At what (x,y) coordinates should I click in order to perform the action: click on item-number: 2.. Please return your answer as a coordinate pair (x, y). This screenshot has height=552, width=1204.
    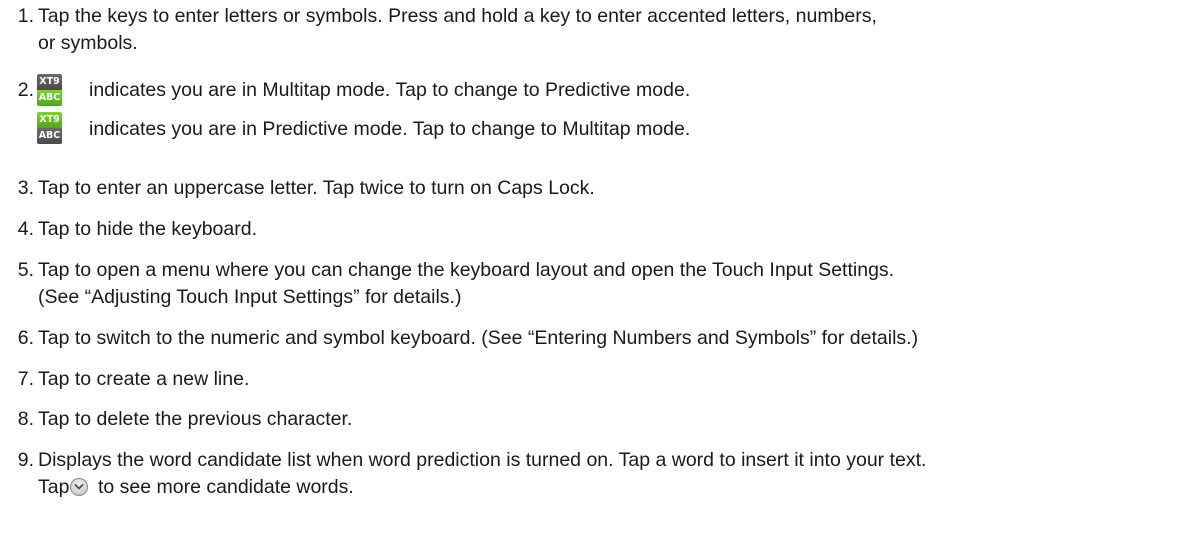
    Looking at the image, I should click on (25, 90).